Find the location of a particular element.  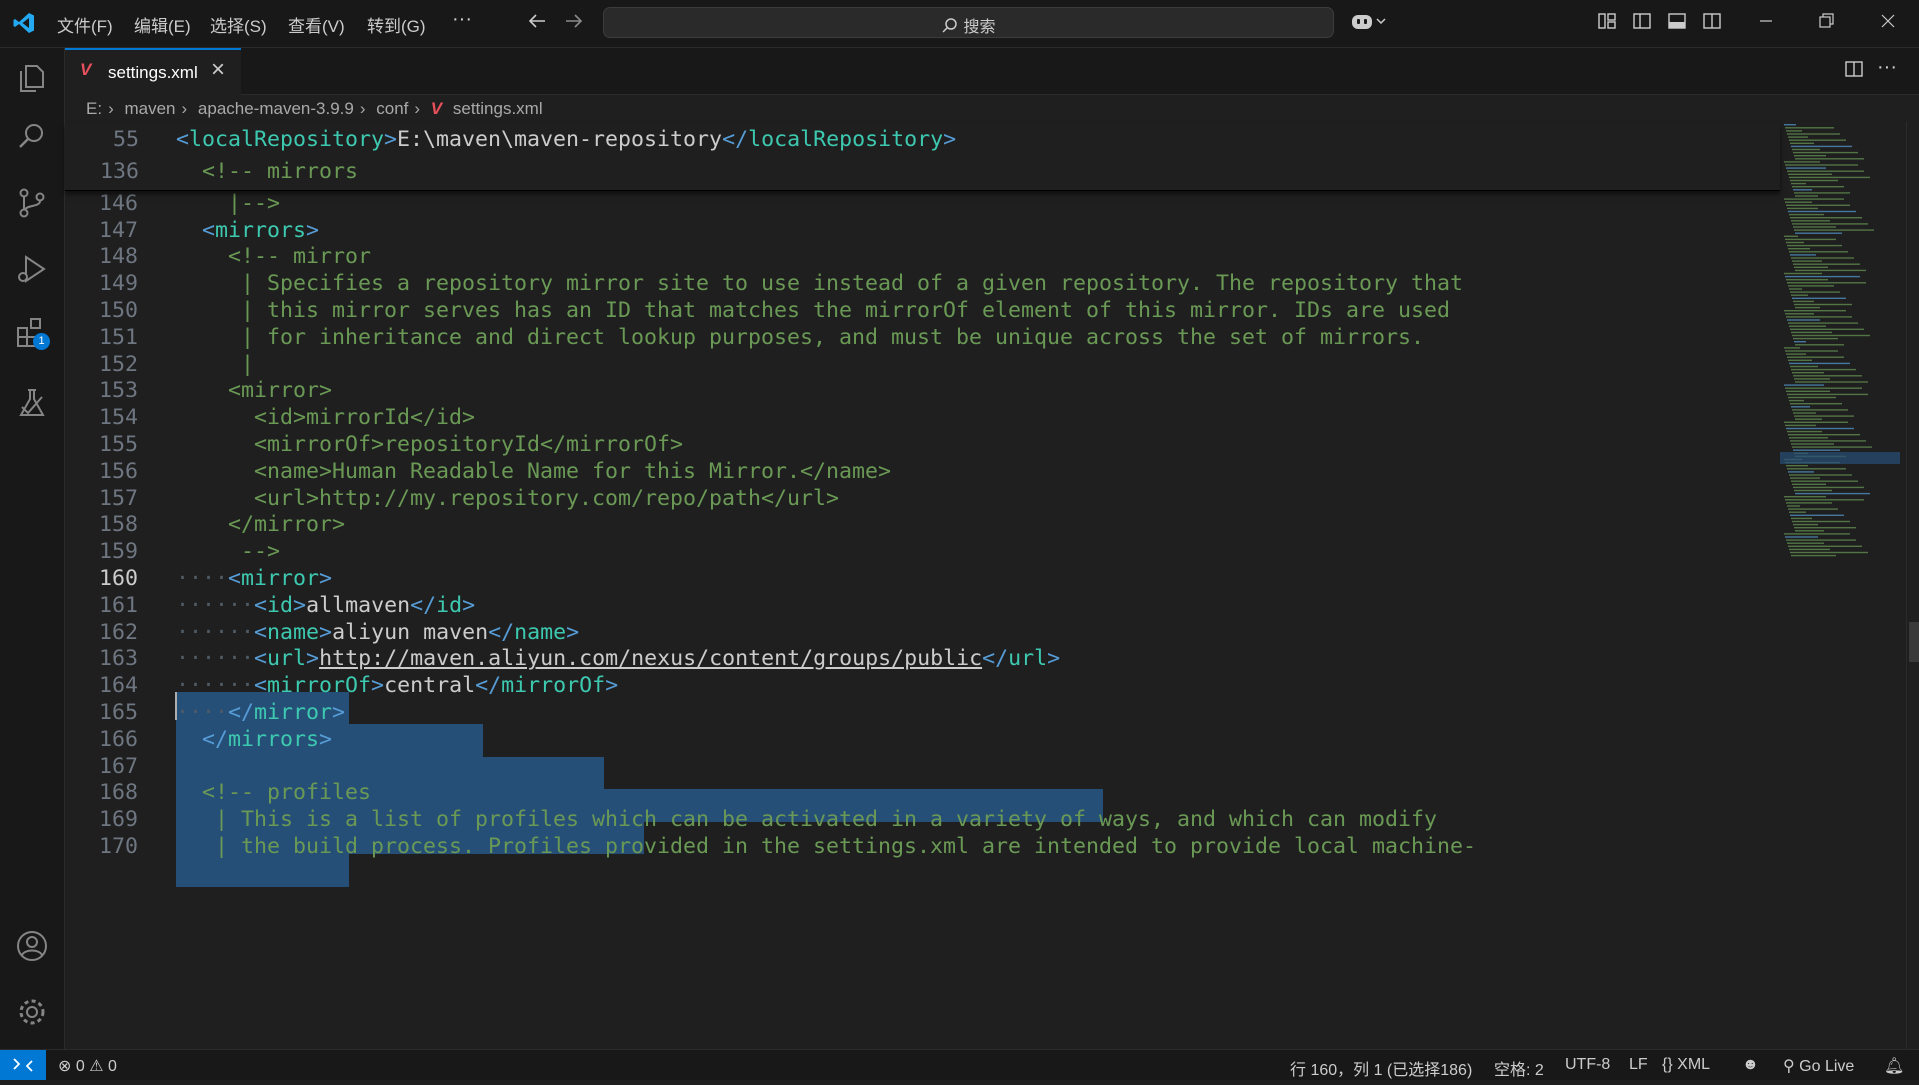

vscode-logo-icon is located at coordinates (24, 23).